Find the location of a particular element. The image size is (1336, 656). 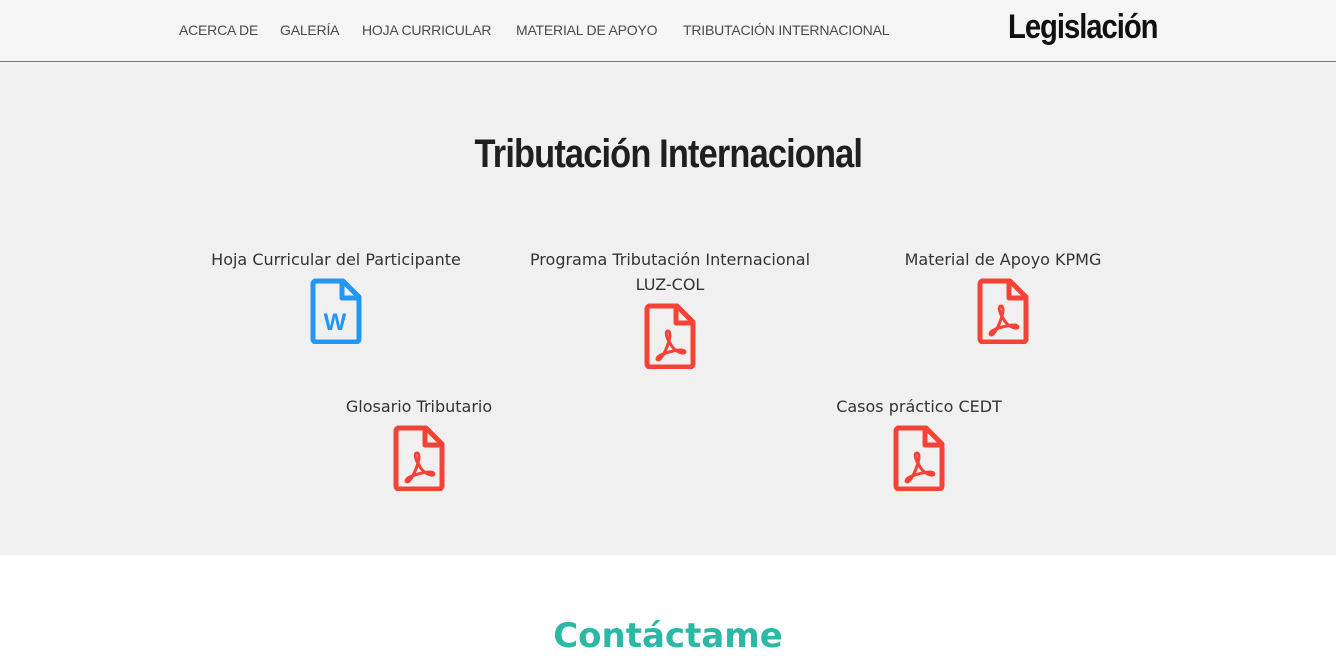

brand-title: Legislación is located at coordinates (1083, 27).